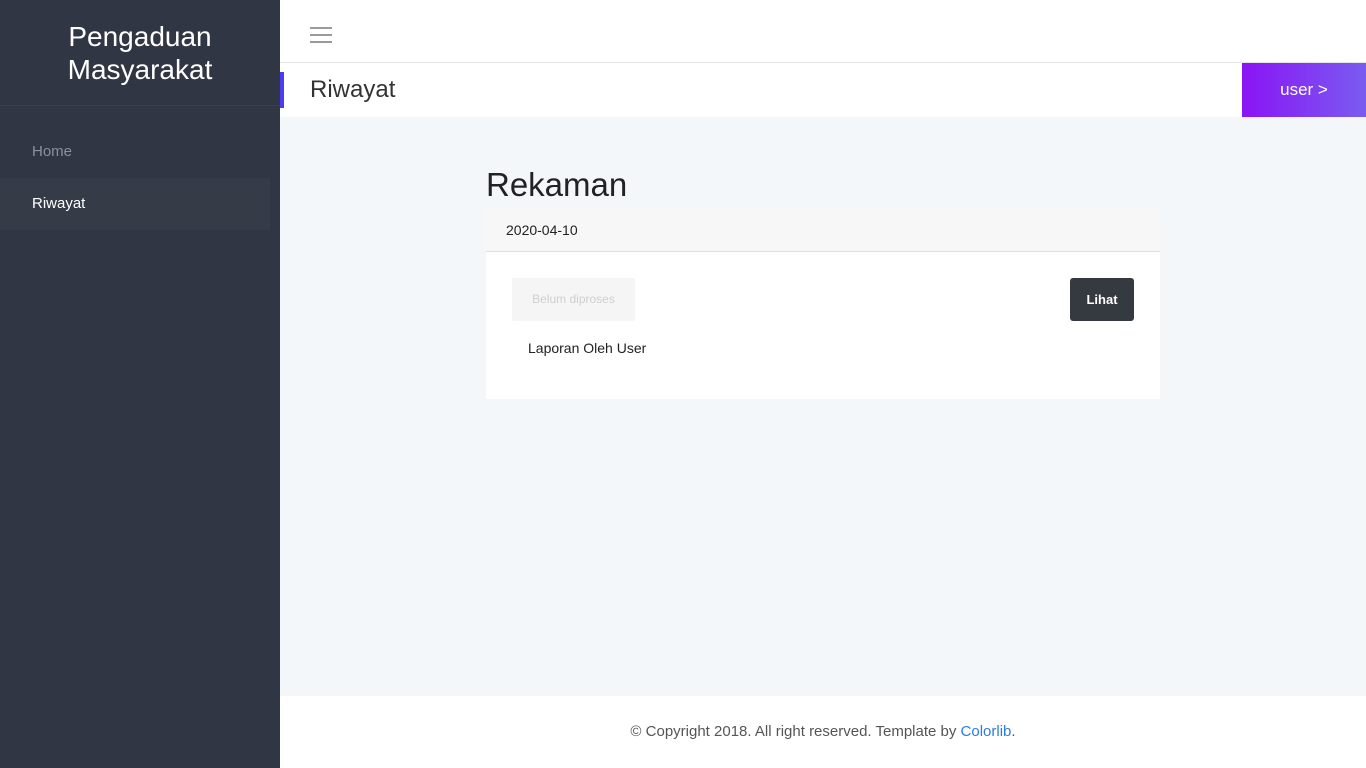 Image resolution: width=1366 pixels, height=768 pixels. What do you see at coordinates (321, 35) in the screenshot?
I see `hamburger-menu-icon` at bounding box center [321, 35].